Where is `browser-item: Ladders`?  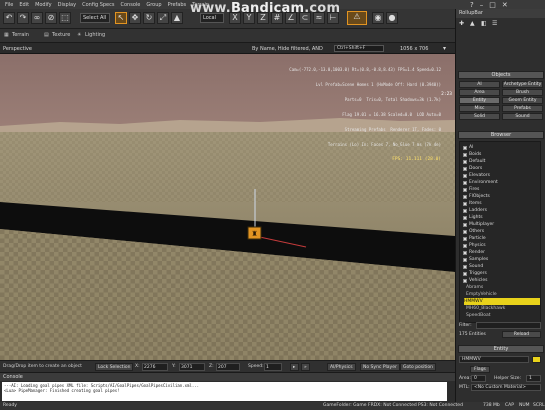 browser-item: Ladders is located at coordinates (475, 210).